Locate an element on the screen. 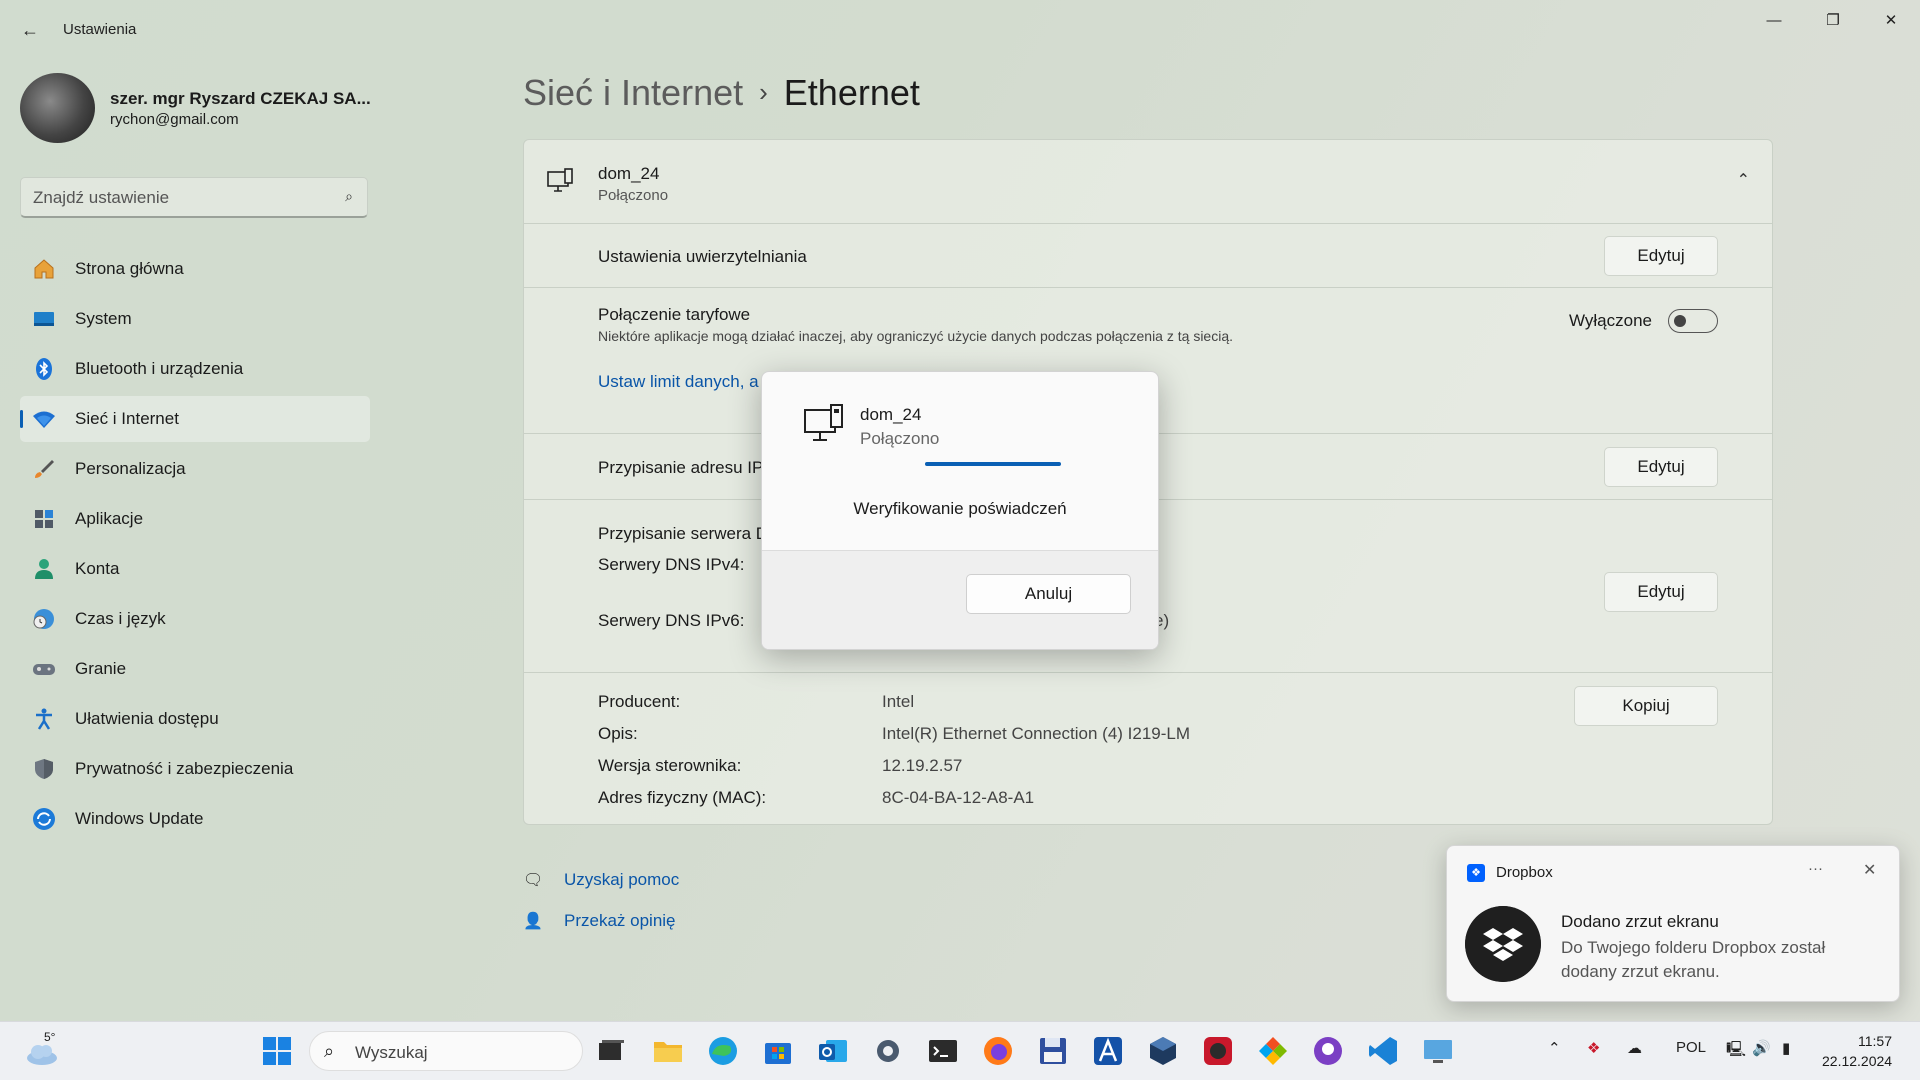  tray-app-icon: ❖ is located at coordinates (1593, 1048).